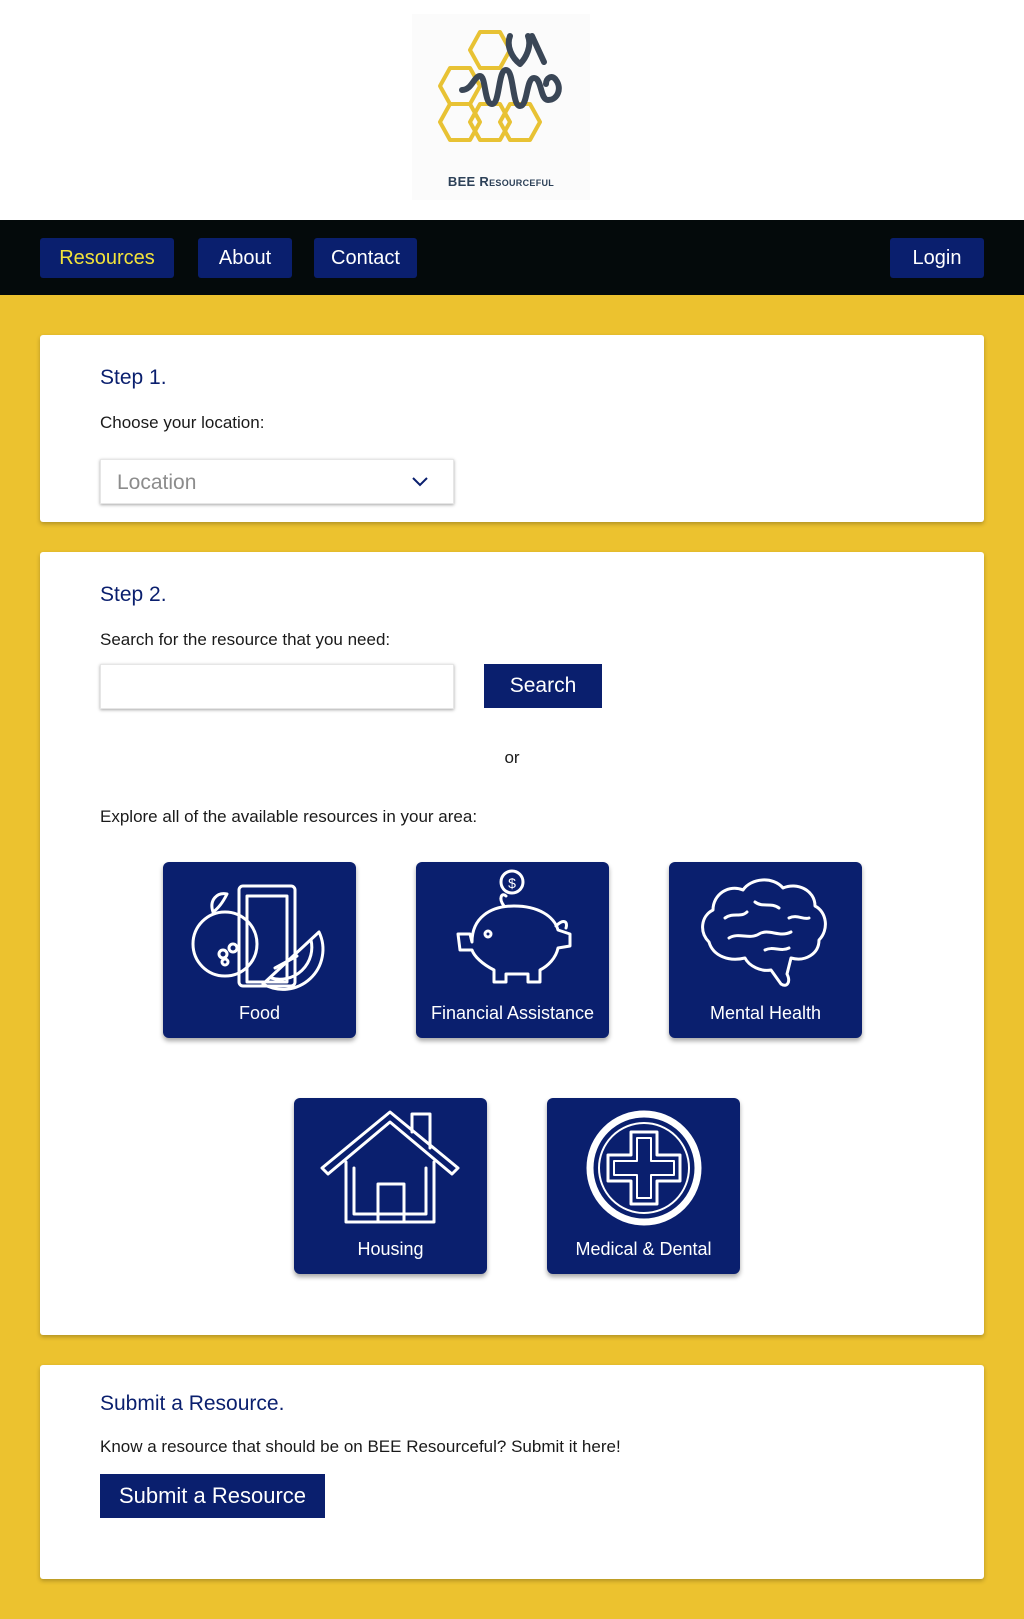  Describe the element at coordinates (157, 482) in the screenshot. I see `location-select-value: Location` at that location.